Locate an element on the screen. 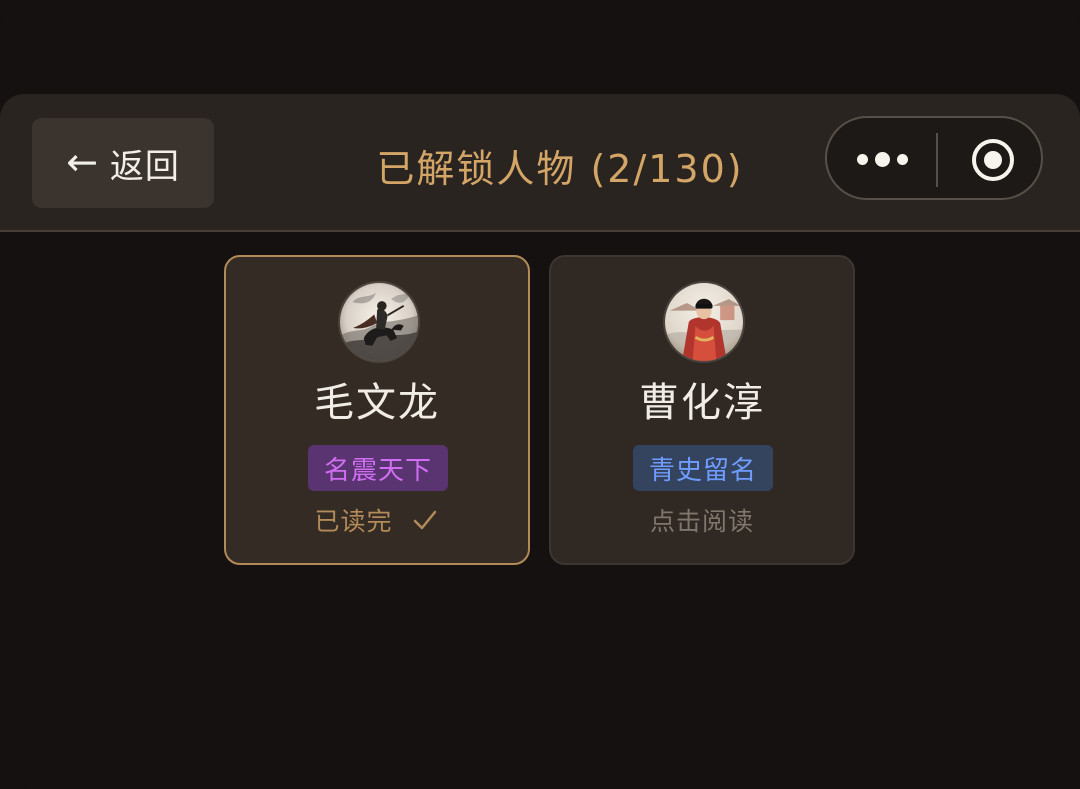 The width and height of the screenshot is (1080, 789). warrior-horse-avatar-image is located at coordinates (379, 322).